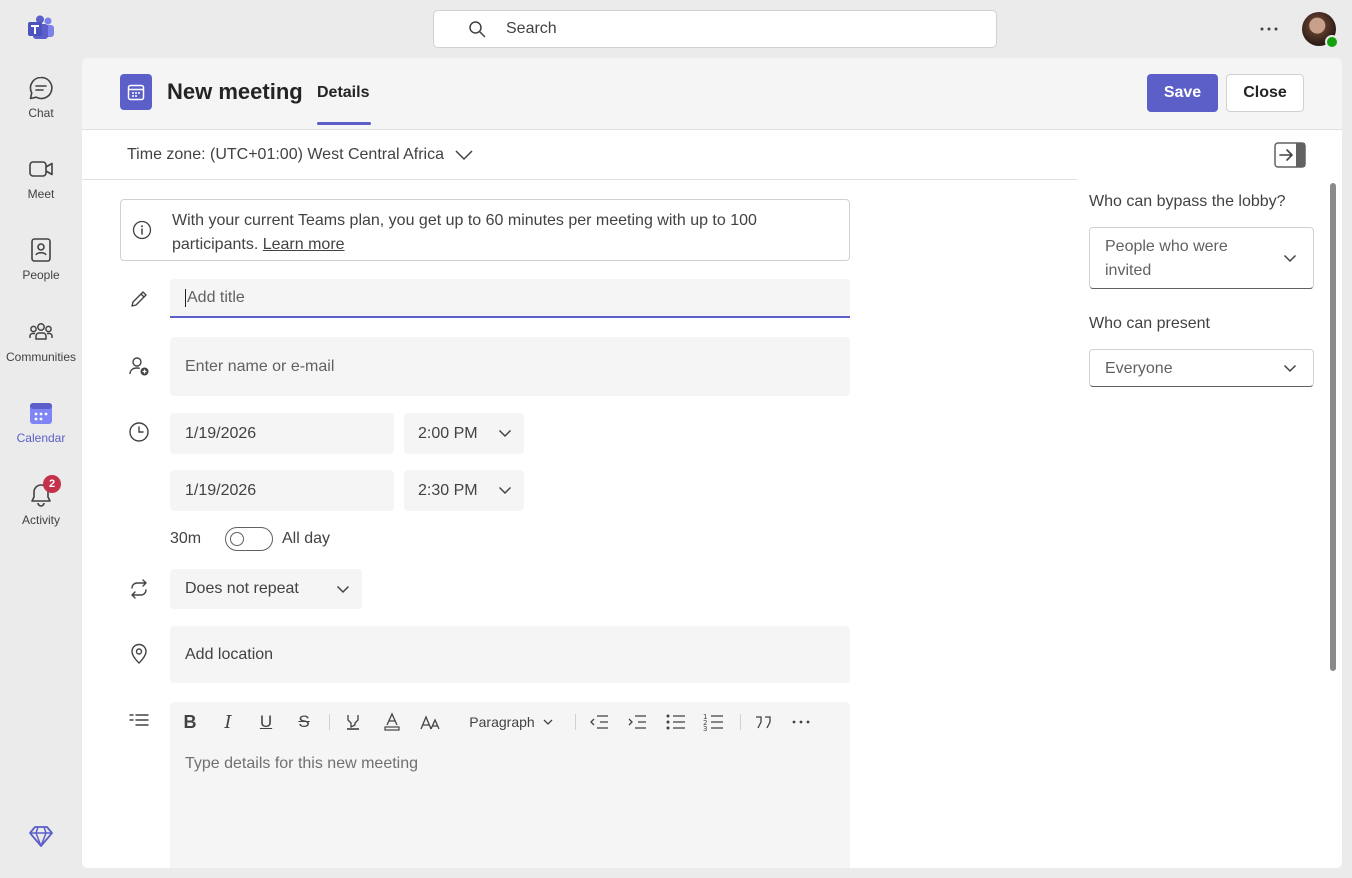  Describe the element at coordinates (714, 722) in the screenshot. I see `numbered-list-icon: 1 2 3` at that location.